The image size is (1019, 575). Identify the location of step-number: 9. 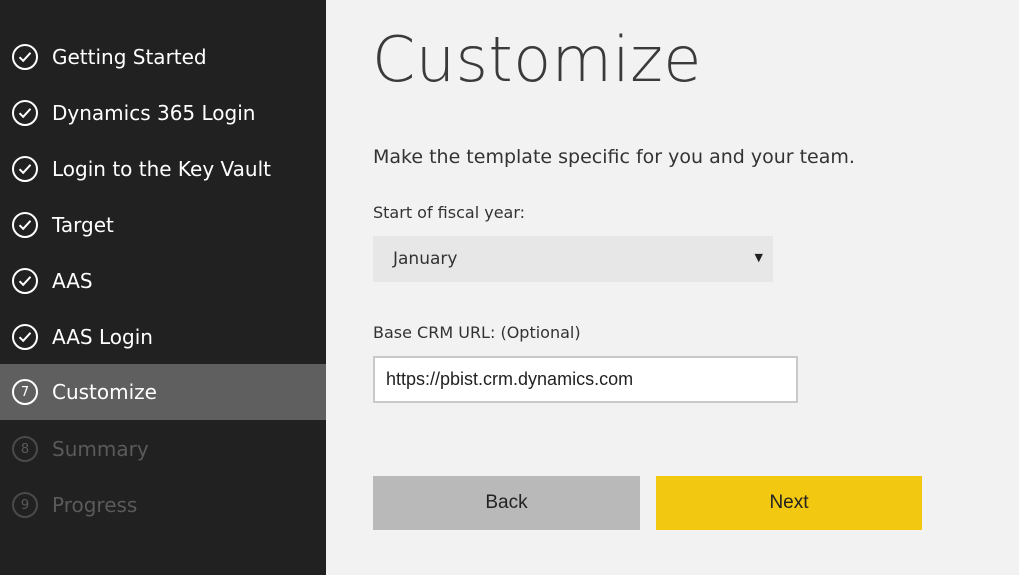
(25, 505).